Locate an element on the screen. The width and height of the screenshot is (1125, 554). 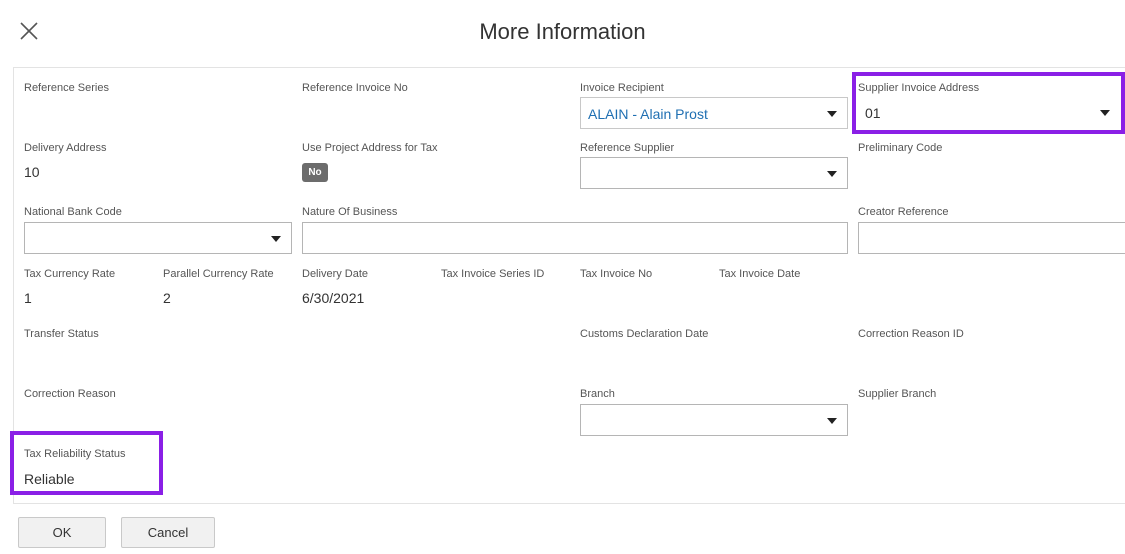
invoice-recipient-label: Invoice Recipient is located at coordinates (622, 88).